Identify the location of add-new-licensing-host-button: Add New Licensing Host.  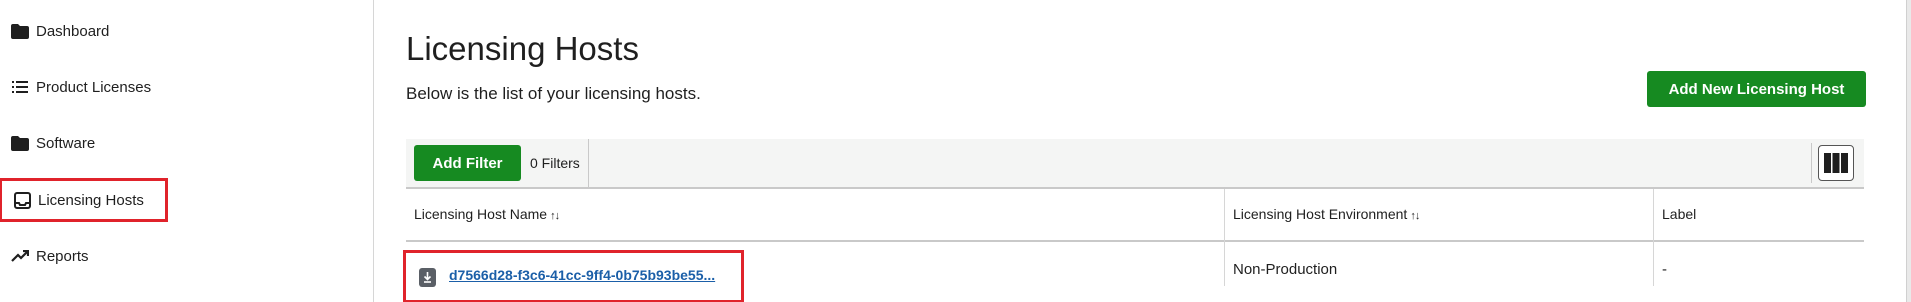
(1756, 89).